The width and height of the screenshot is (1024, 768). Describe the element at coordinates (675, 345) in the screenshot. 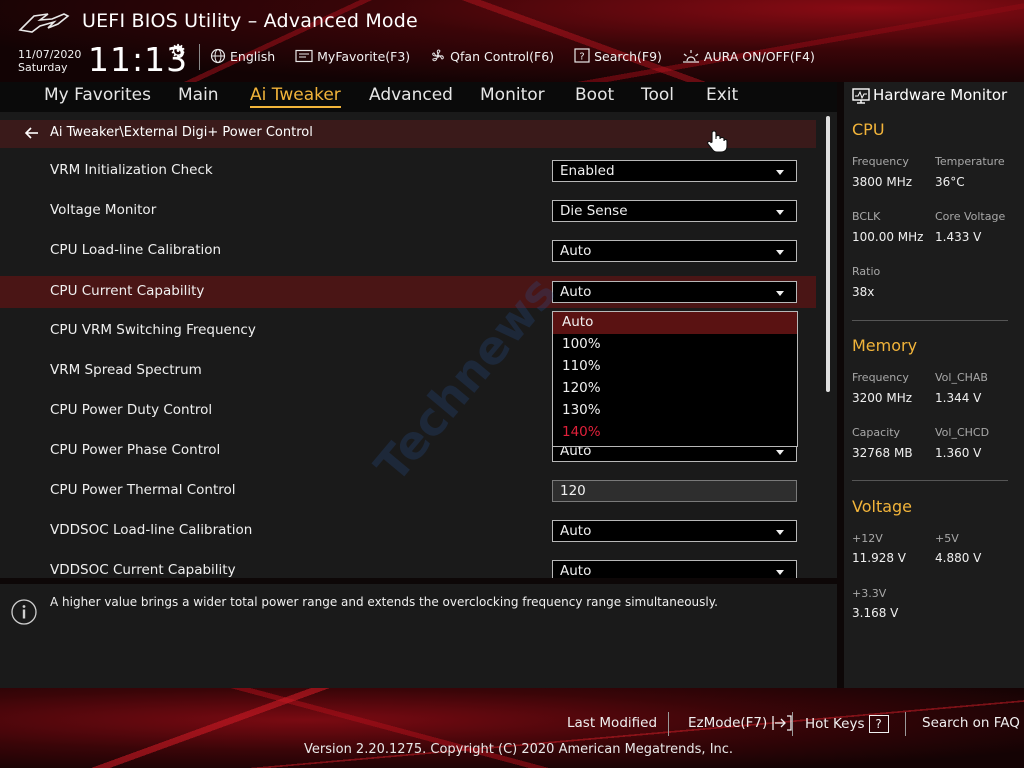

I see `option-100: 100%` at that location.